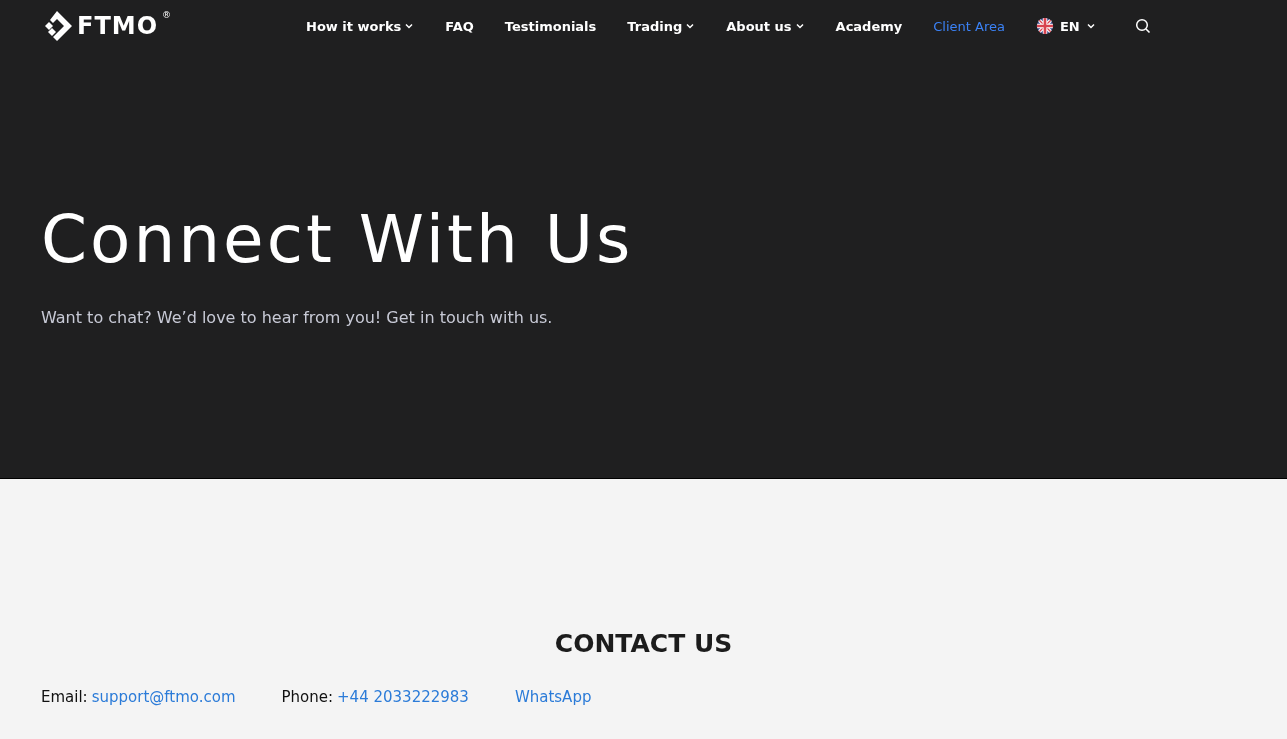  What do you see at coordinates (550, 26) in the screenshot?
I see `nav-link: Testimonials` at bounding box center [550, 26].